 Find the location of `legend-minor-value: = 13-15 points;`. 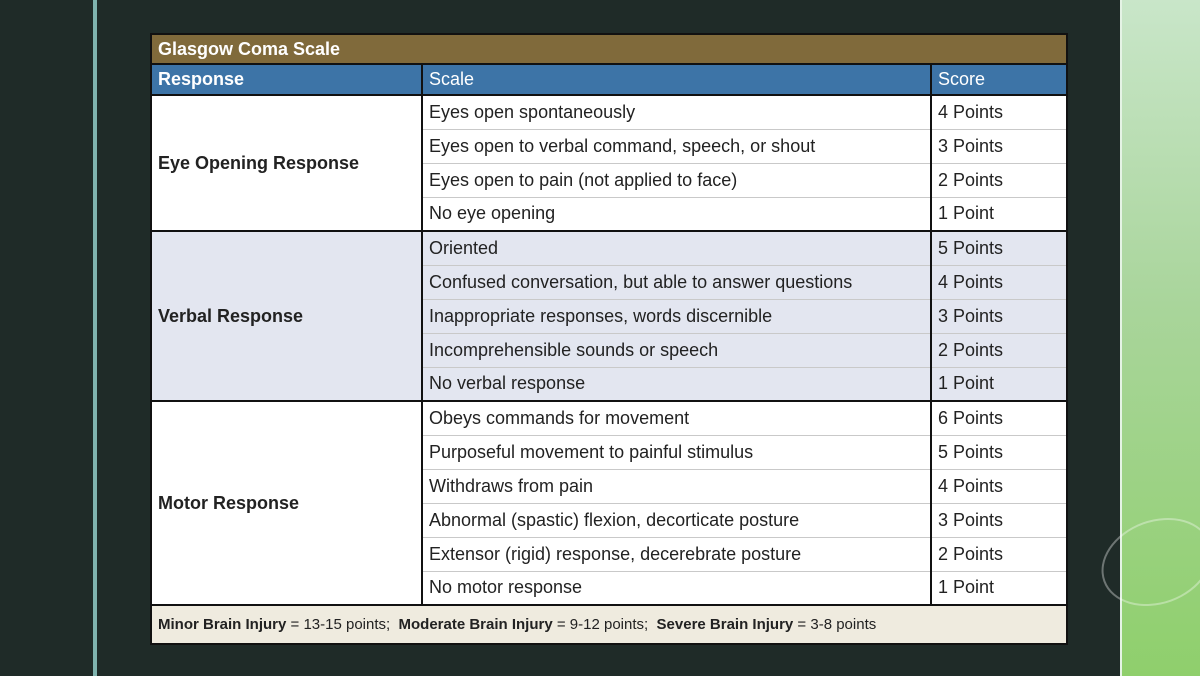

legend-minor-value: = 13-15 points; is located at coordinates (342, 624).